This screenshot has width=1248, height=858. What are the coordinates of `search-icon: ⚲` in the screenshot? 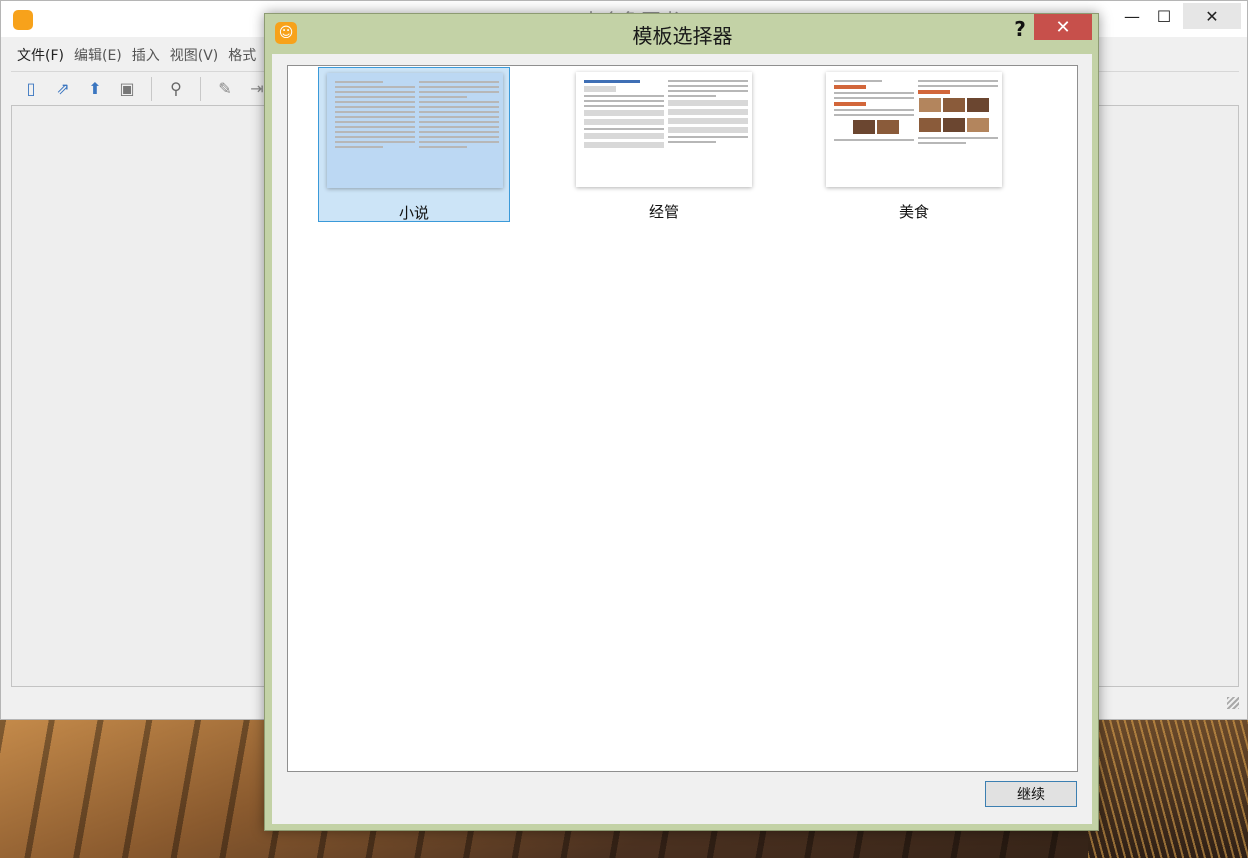 It's located at (176, 89).